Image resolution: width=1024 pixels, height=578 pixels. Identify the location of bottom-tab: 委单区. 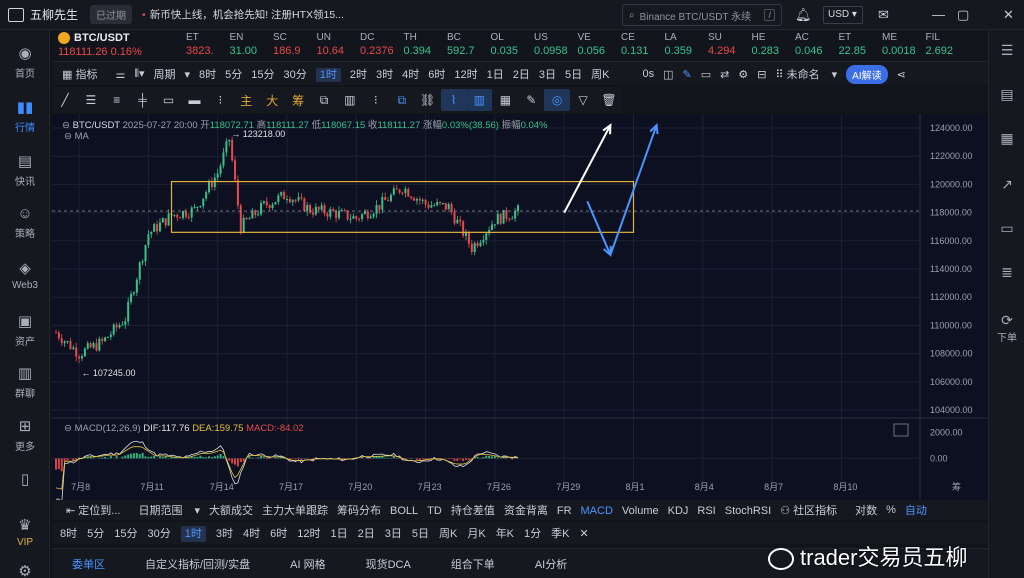
(88, 564).